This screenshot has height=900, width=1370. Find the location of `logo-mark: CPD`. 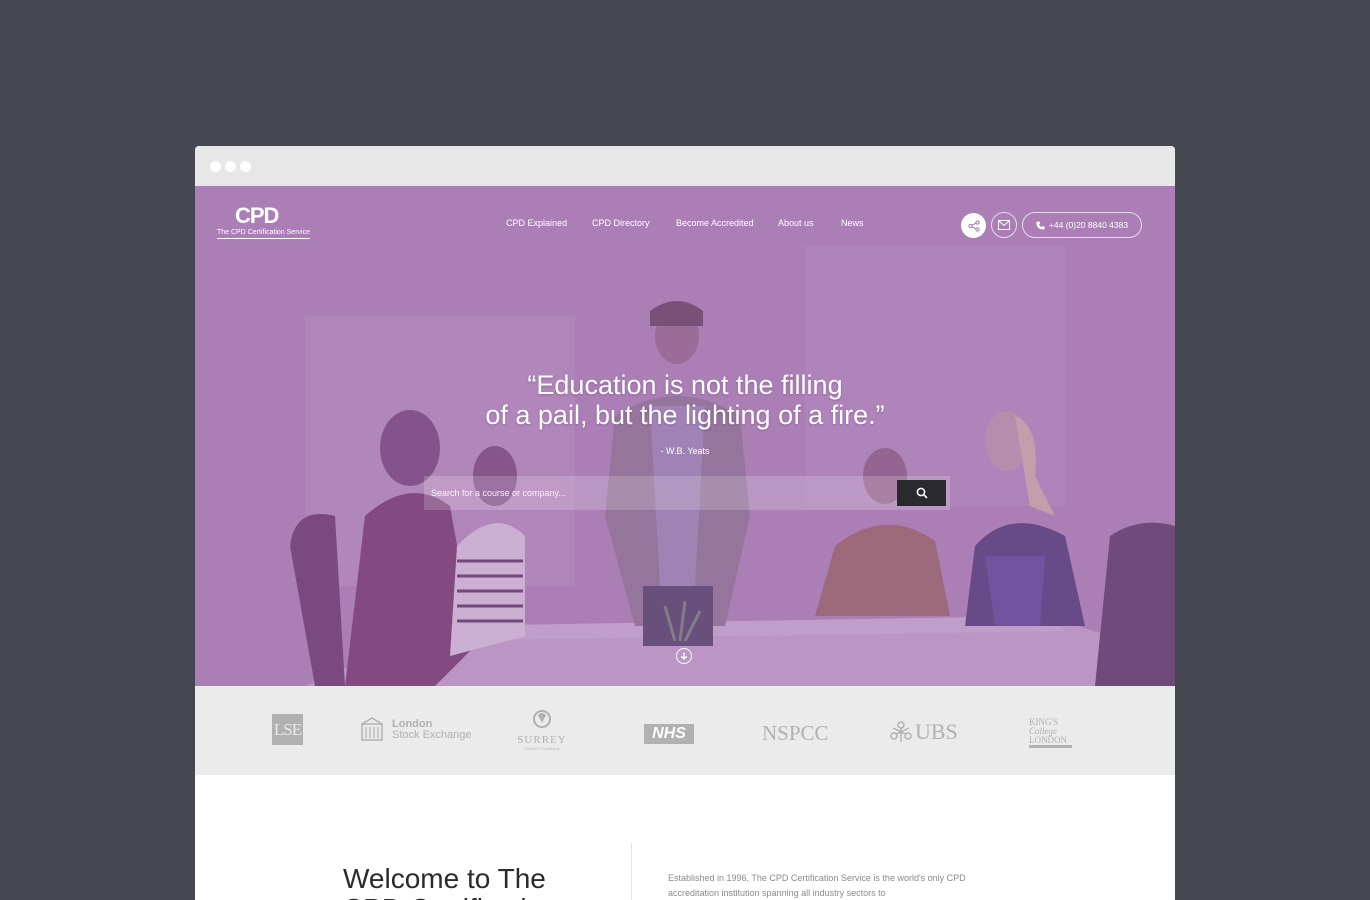

logo-mark: CPD is located at coordinates (257, 215).